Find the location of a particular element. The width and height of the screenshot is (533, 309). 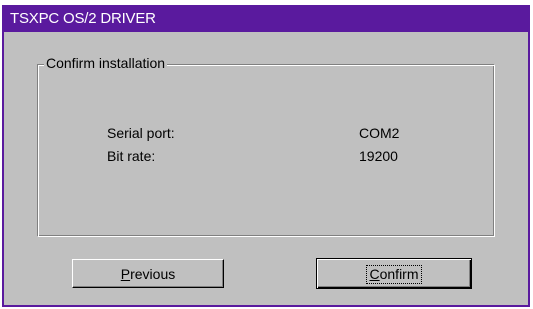

previous-button: Previous is located at coordinates (148, 273).